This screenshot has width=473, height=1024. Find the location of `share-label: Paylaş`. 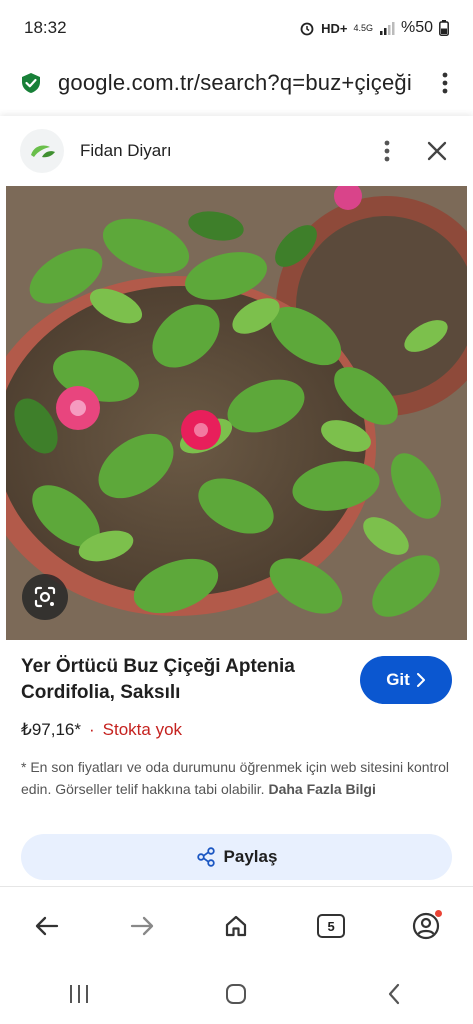

share-label: Paylaş is located at coordinates (250, 856).